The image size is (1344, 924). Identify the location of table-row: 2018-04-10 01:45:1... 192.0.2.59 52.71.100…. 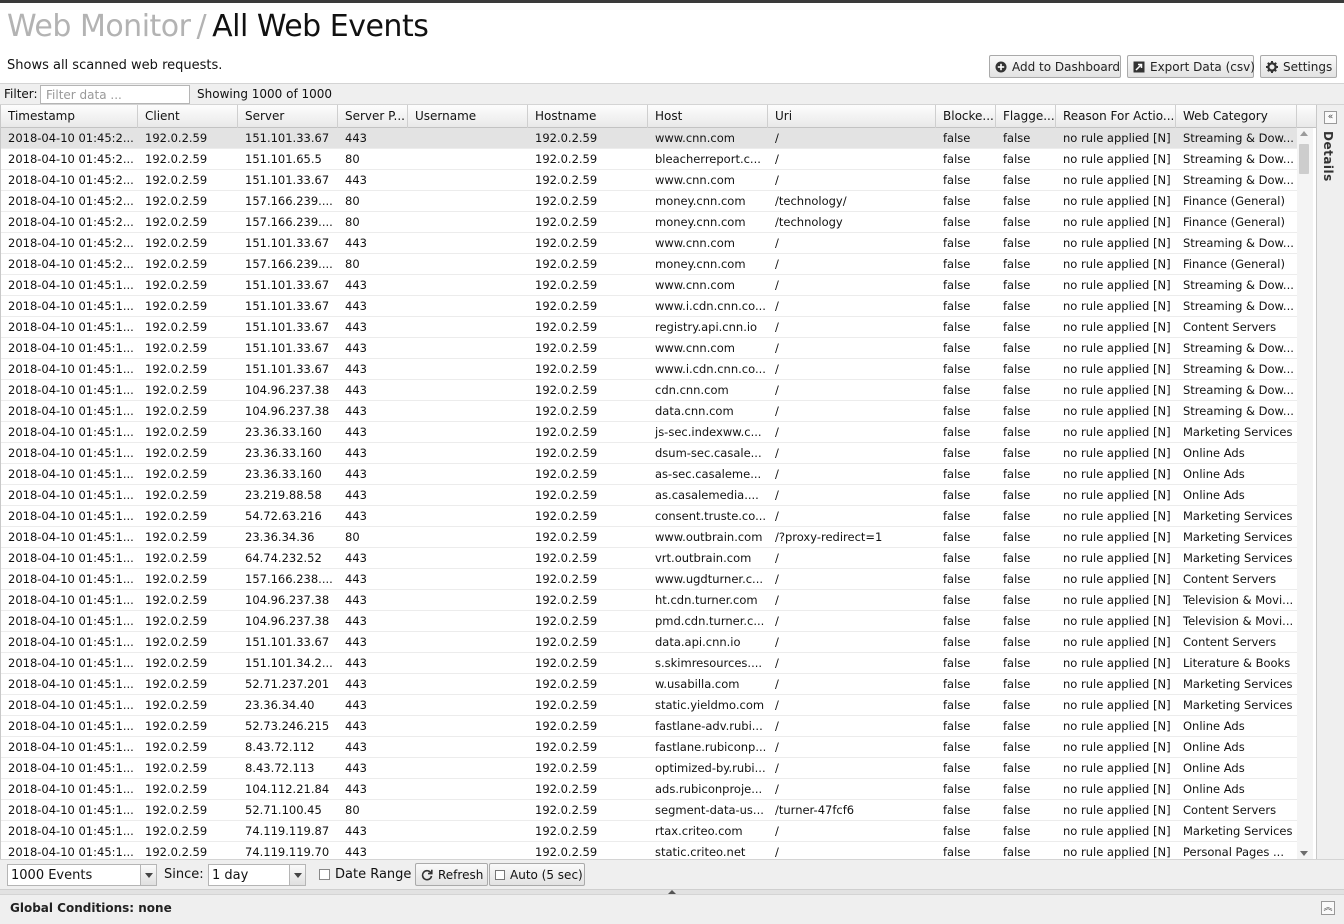
(649, 810).